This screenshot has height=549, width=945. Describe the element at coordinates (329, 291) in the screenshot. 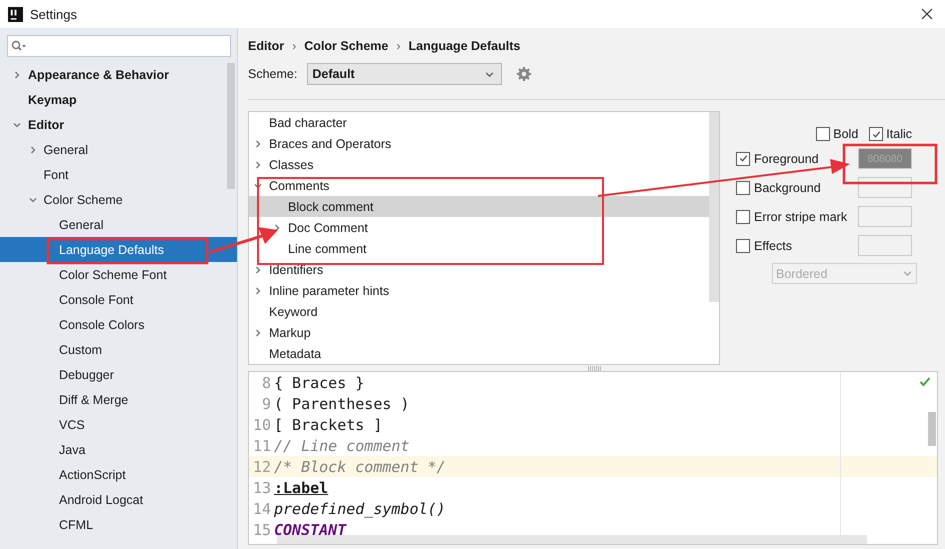

I see `tree-item: Inline parameter hints` at that location.